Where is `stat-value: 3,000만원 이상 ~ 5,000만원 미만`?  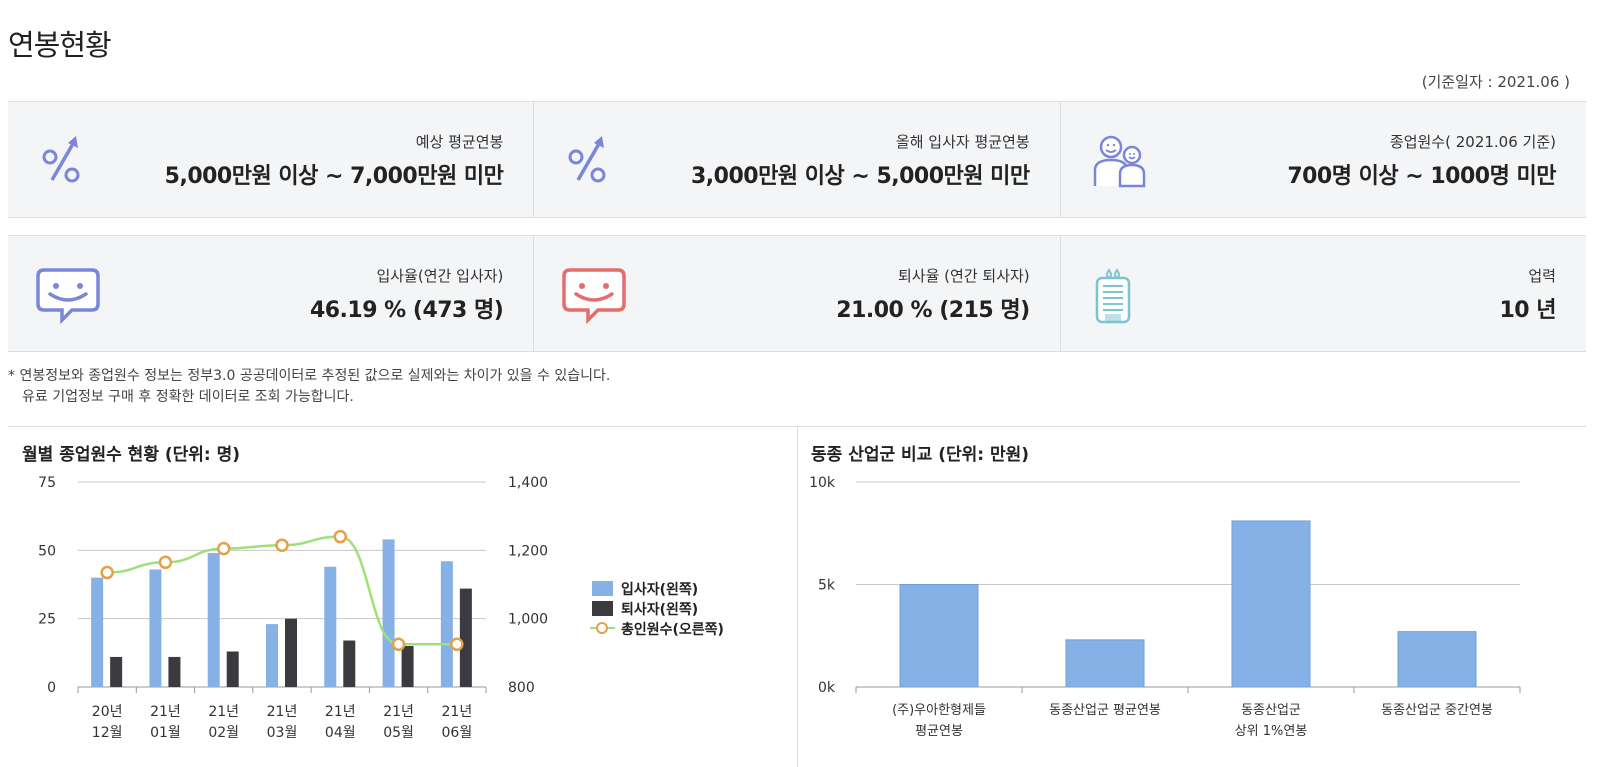 stat-value: 3,000만원 이상 ~ 5,000만원 미만 is located at coordinates (860, 176).